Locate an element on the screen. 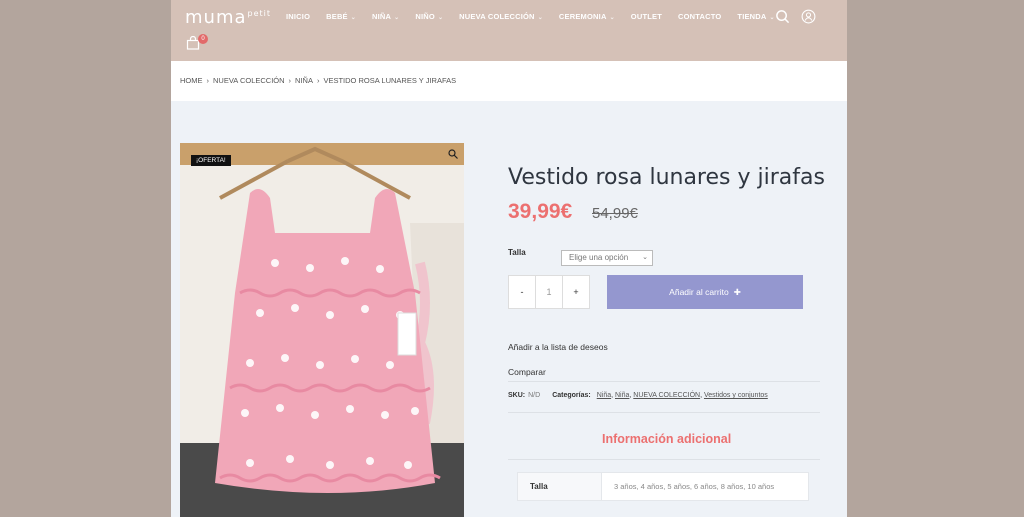 This screenshot has height=517, width=1024. original-price: 54,99€ is located at coordinates (615, 213).